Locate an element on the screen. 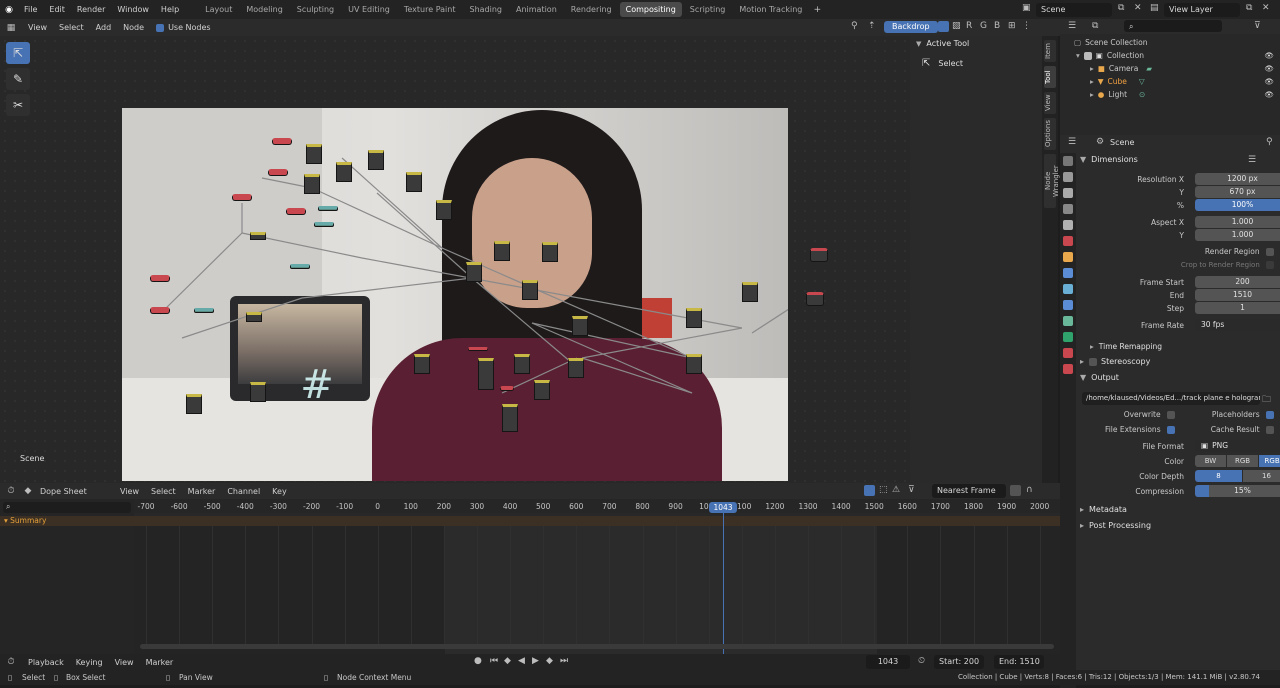 The width and height of the screenshot is (1280, 688). node-menu-select: Select is located at coordinates (71, 27).